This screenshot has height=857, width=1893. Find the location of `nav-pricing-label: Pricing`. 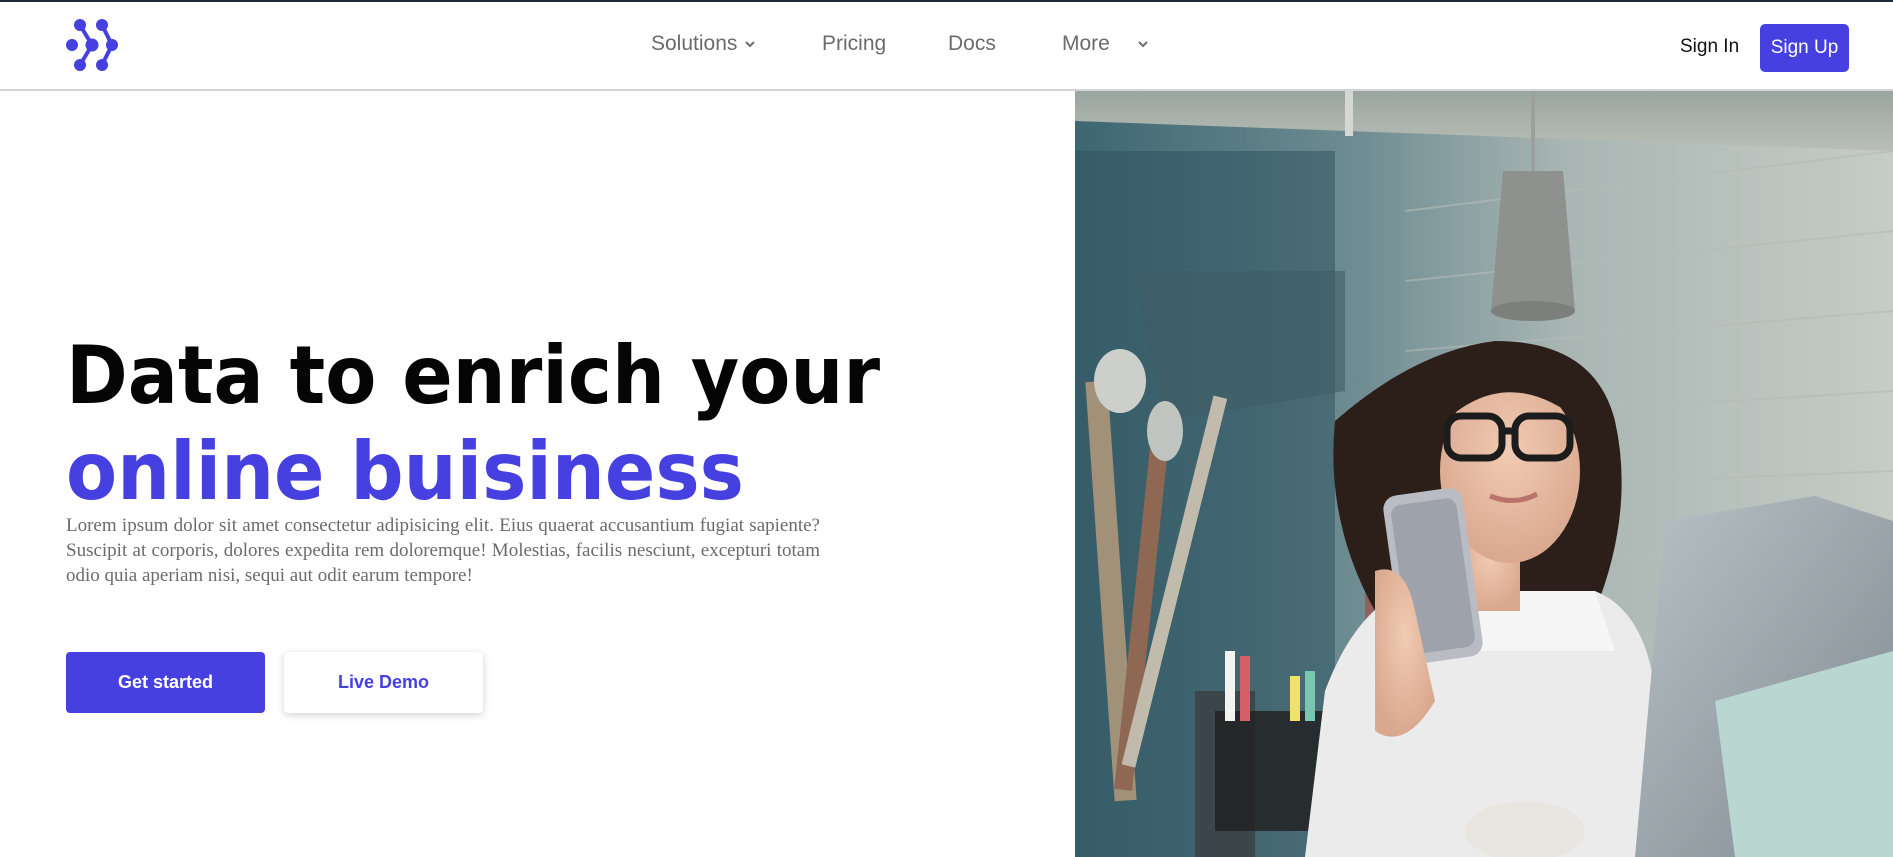

nav-pricing-label: Pricing is located at coordinates (854, 43).